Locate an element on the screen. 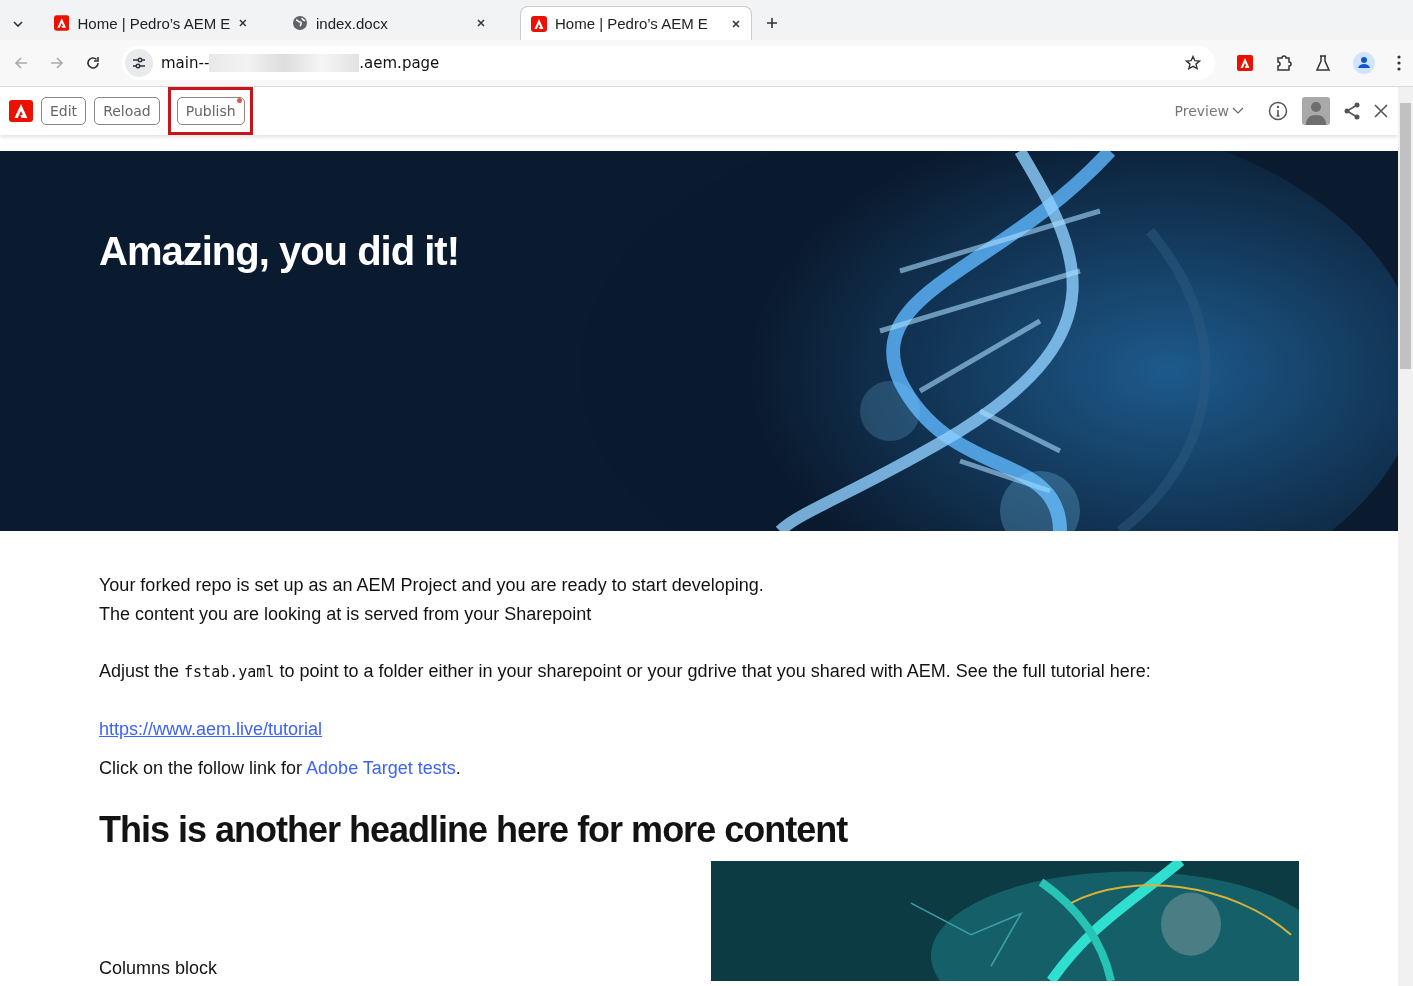 Image resolution: width=1413 pixels, height=986 pixels. environment-dropdown: Preview is located at coordinates (1209, 111).